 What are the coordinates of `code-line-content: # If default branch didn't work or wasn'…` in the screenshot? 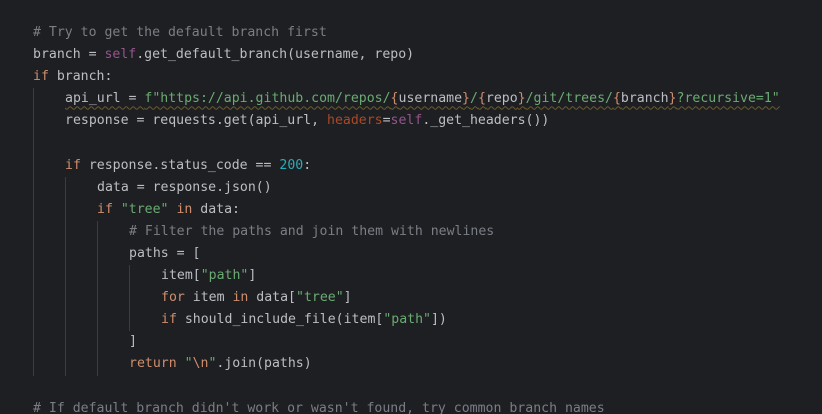 It's located at (319, 407).